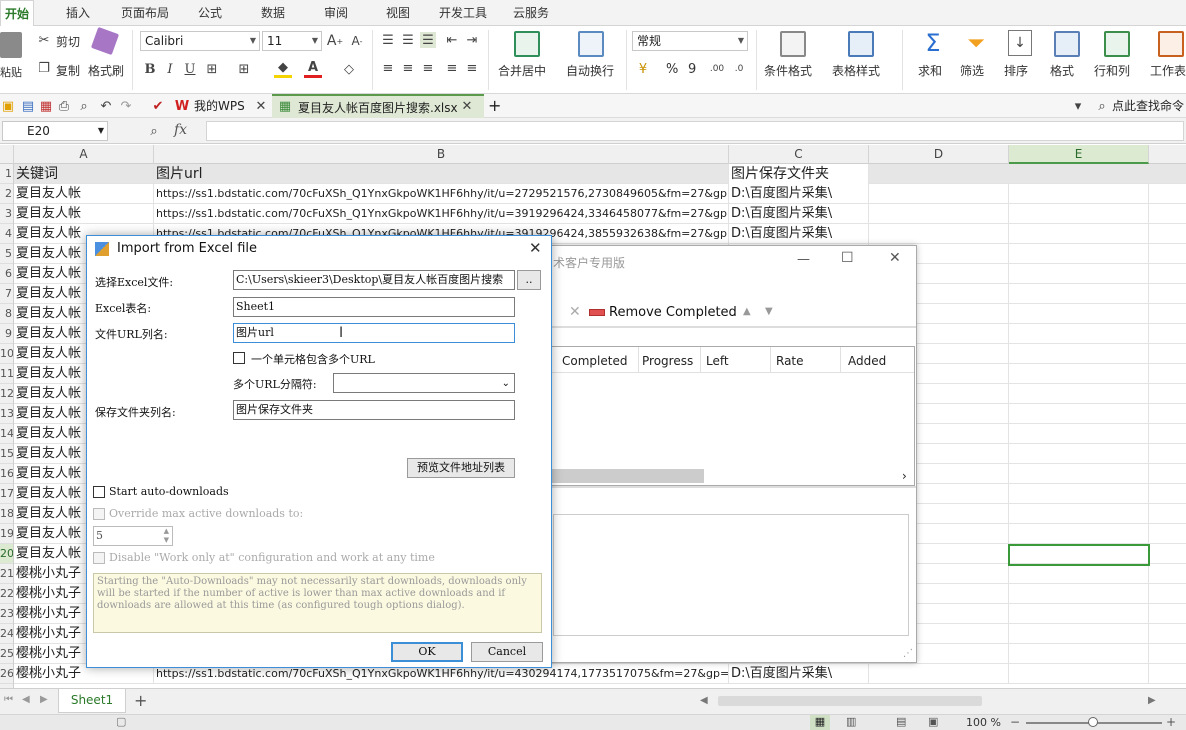 Image resolution: width=1186 pixels, height=730 pixels. Describe the element at coordinates (972, 70) in the screenshot. I see `filter-button: 筛选` at that location.